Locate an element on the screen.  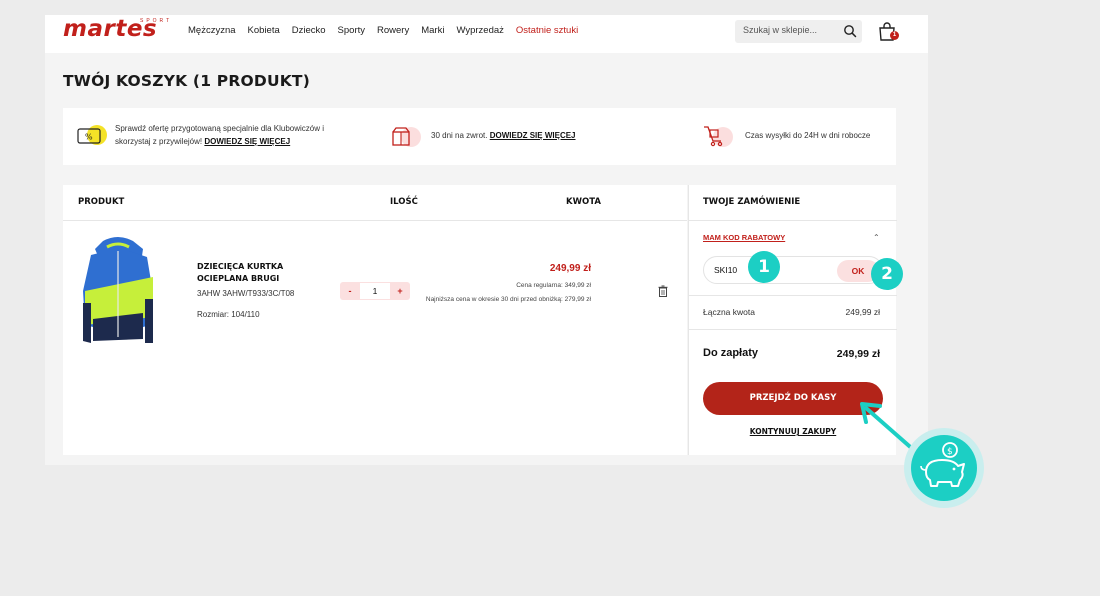
delivery-trolley-icon is located at coordinates (713, 136).